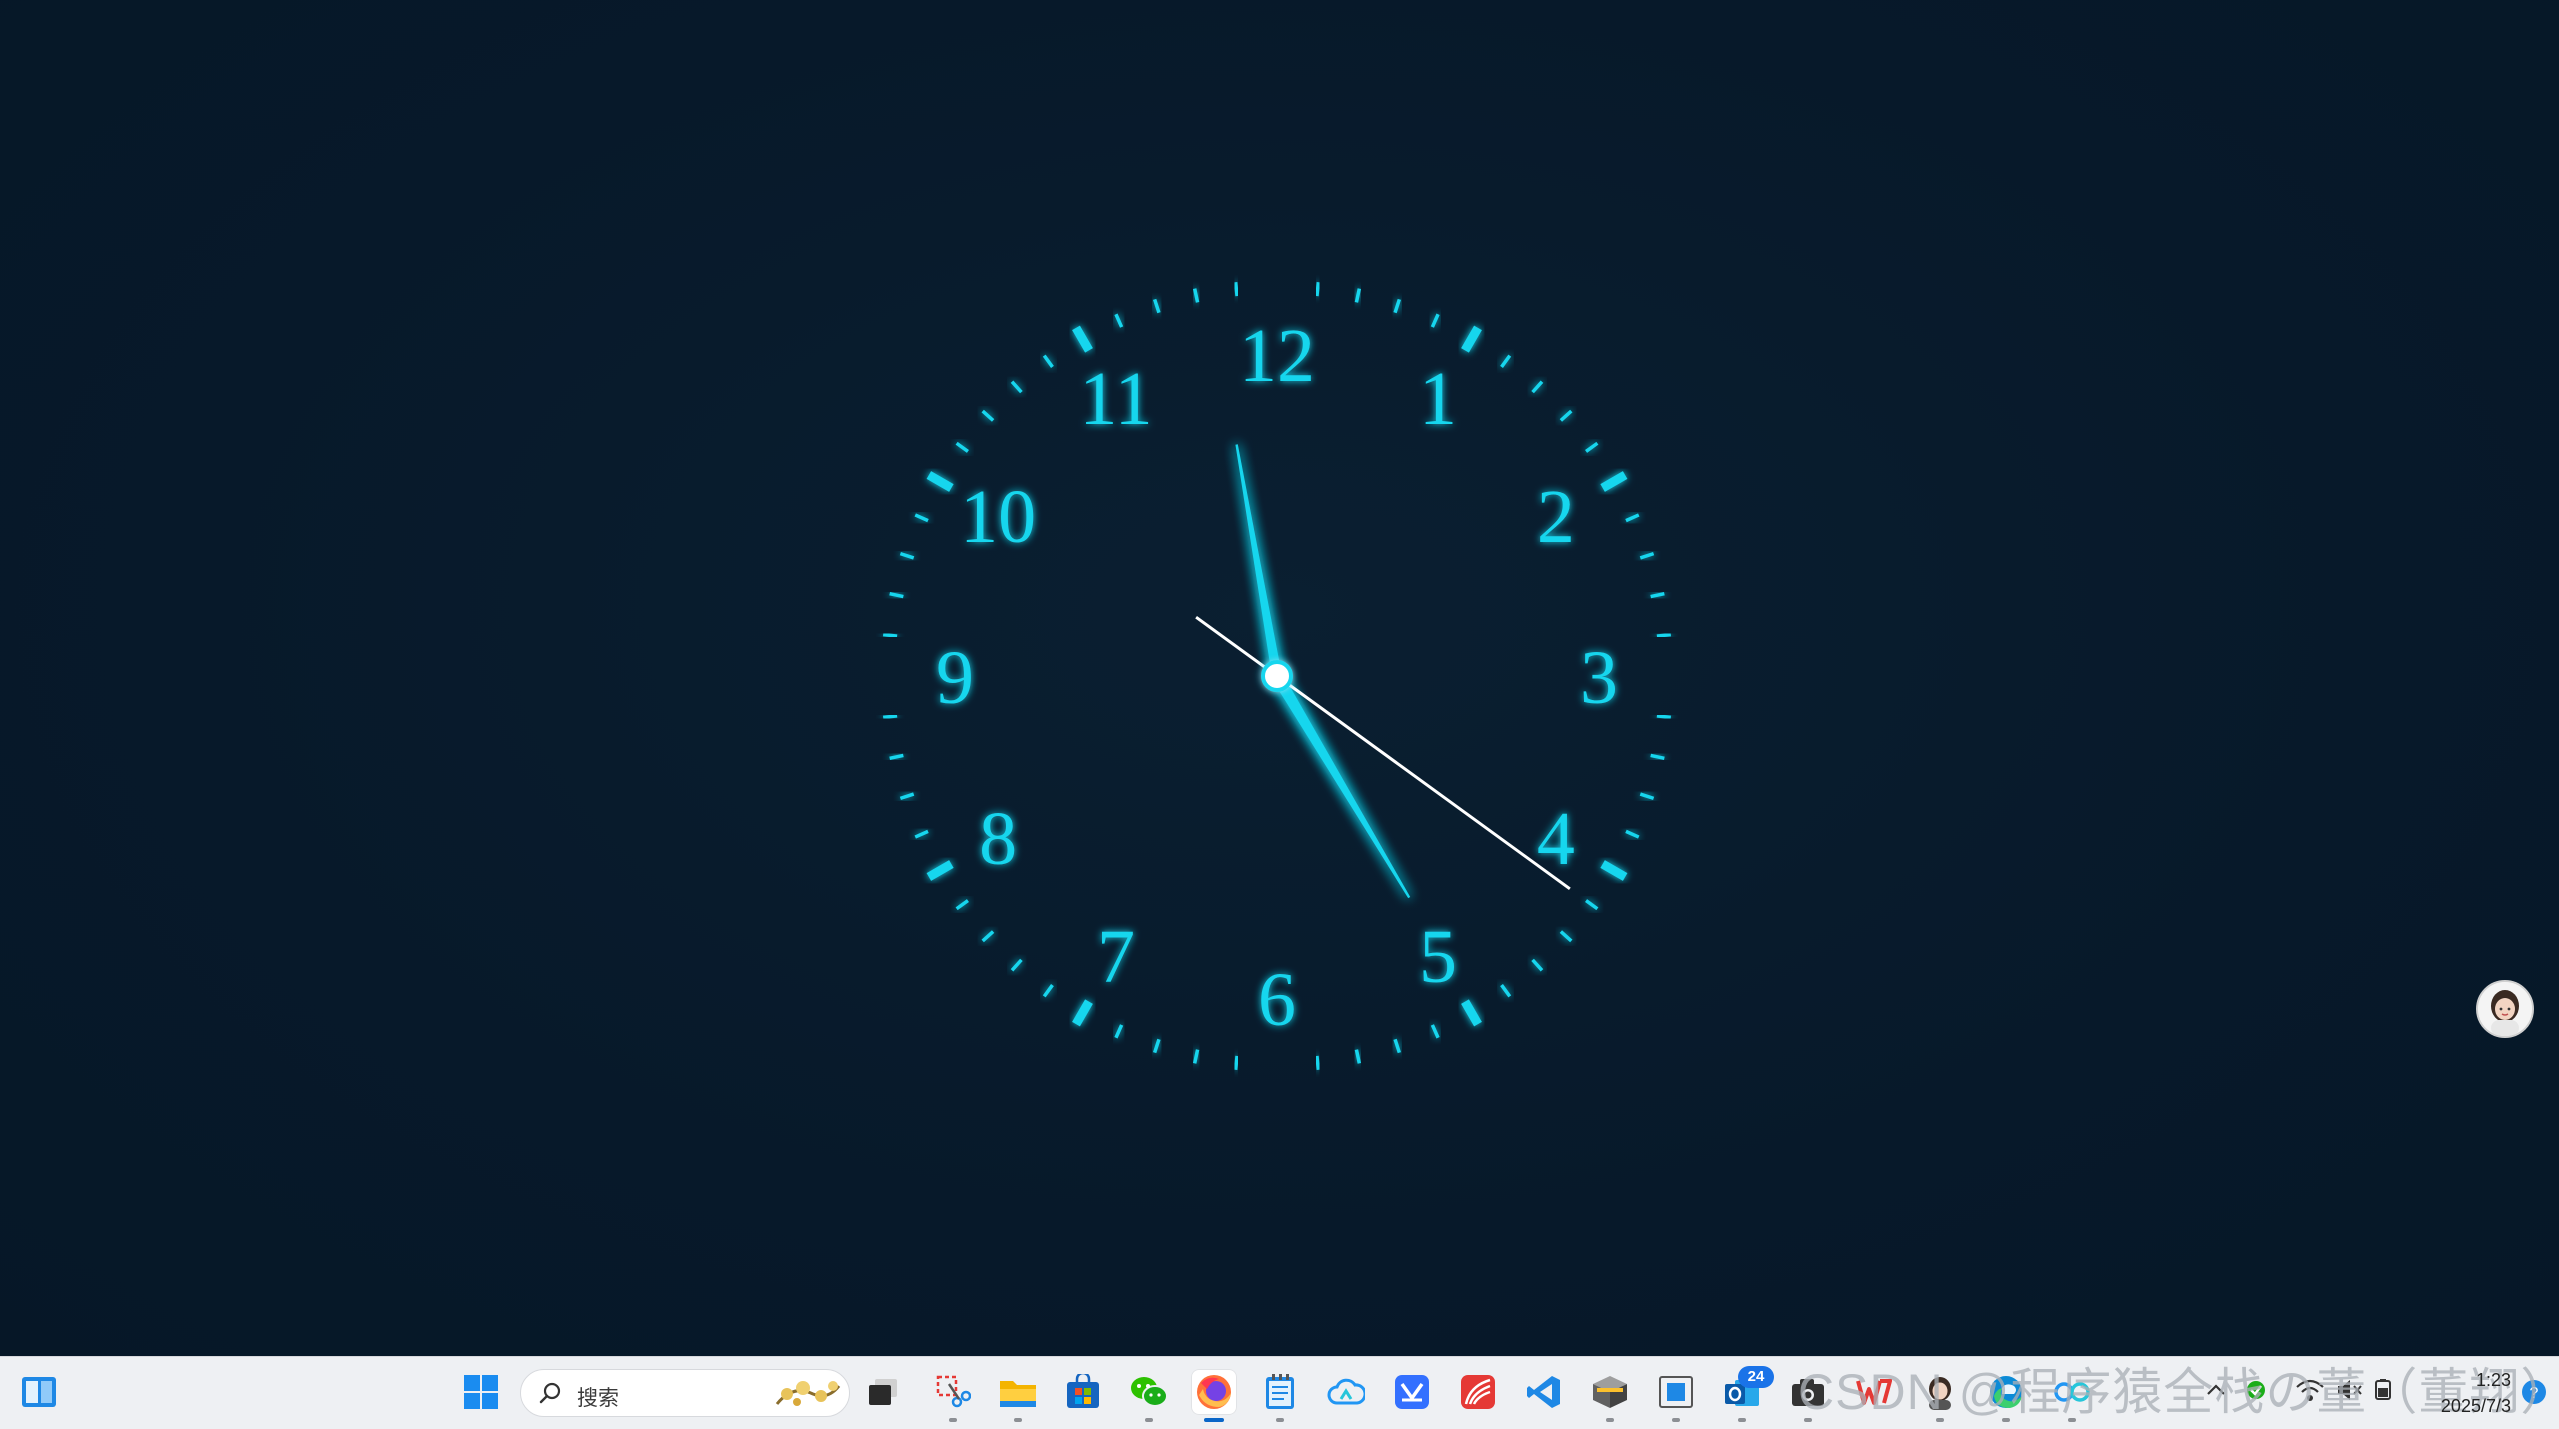 This screenshot has width=2559, height=1429. Describe the element at coordinates (1438, 399) in the screenshot. I see `clock-numeral-1: 1` at that location.